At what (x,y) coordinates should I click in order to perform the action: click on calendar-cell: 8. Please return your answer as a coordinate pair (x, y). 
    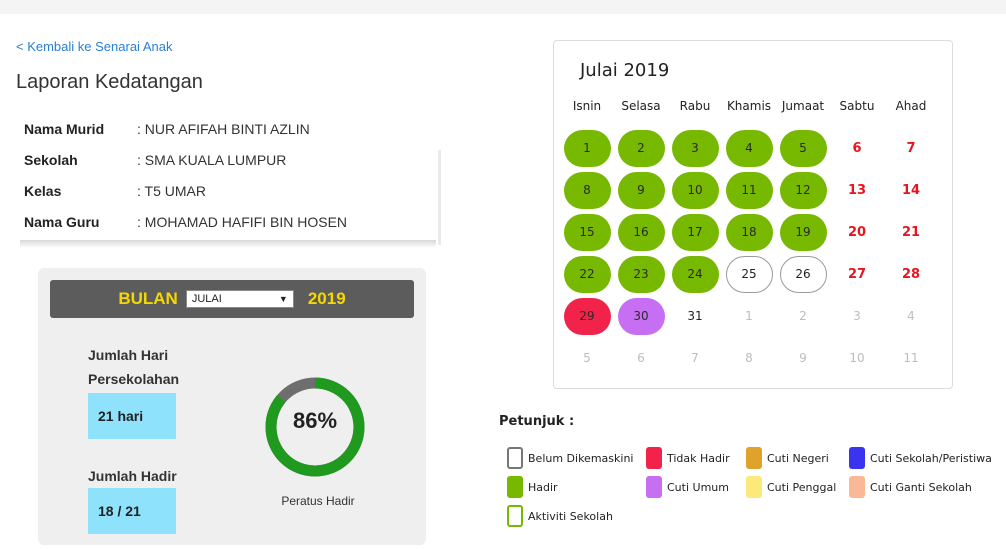
    Looking at the image, I should click on (587, 190).